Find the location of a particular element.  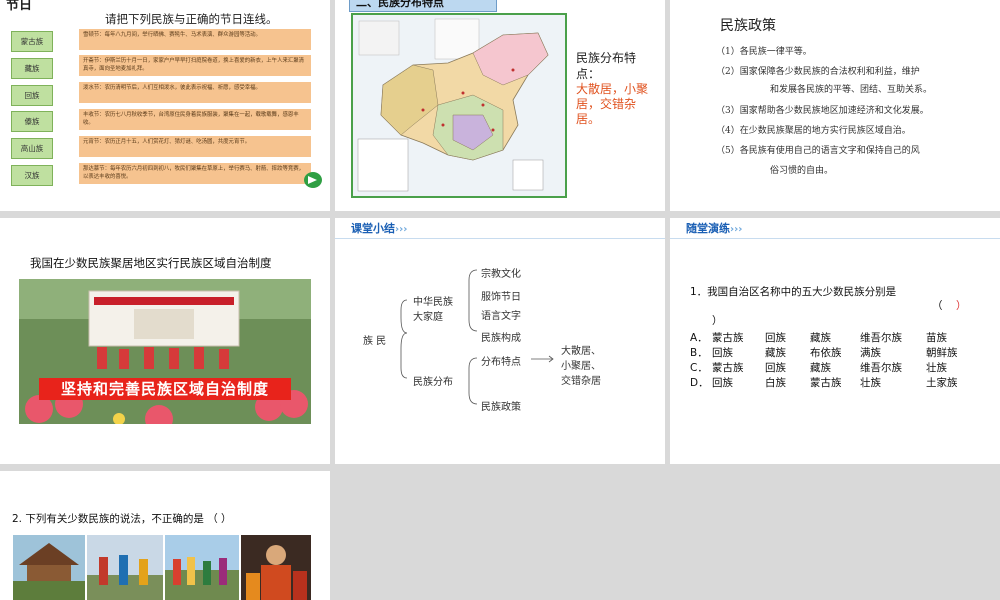

mind-map-result: 小聚居、 is located at coordinates (581, 366).